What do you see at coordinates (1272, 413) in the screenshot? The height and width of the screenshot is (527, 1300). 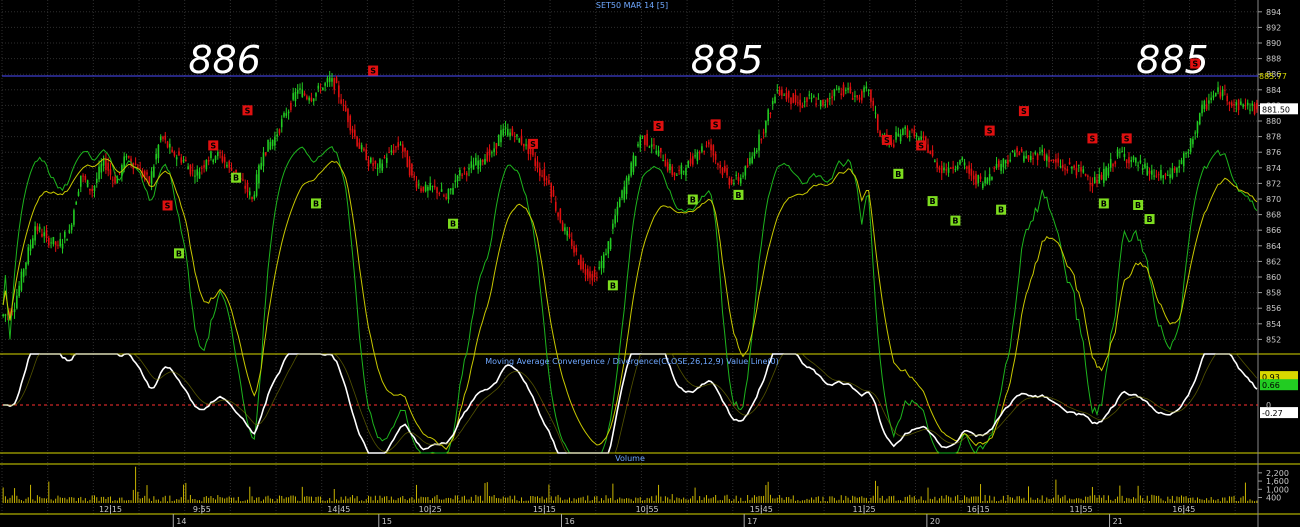 I see `macd-value-label: -0.27` at bounding box center [1272, 413].